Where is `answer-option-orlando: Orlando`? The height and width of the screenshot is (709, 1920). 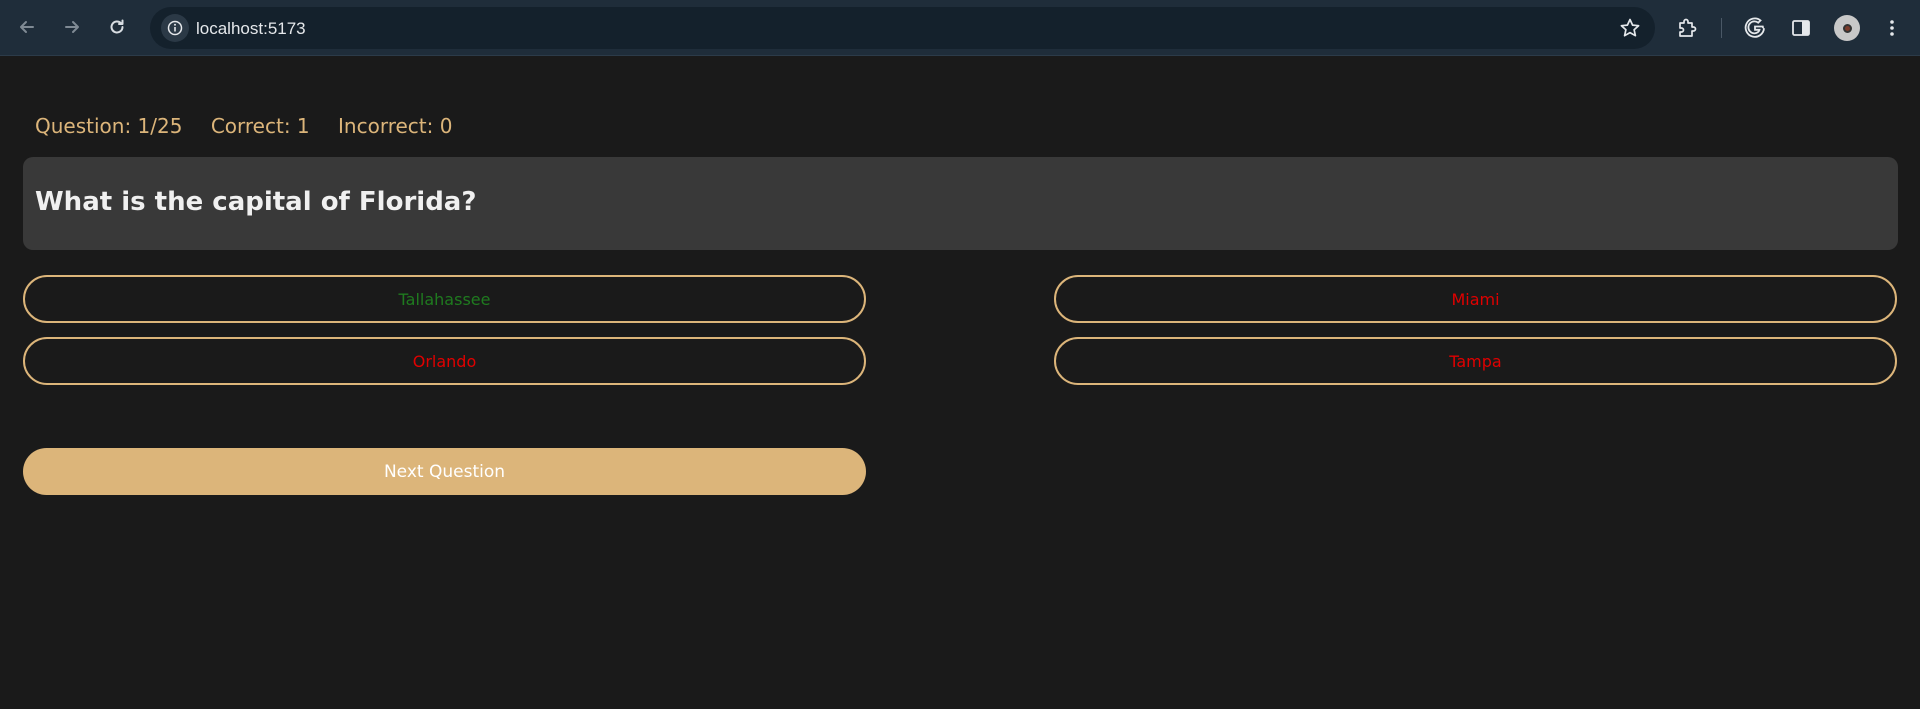 answer-option-orlando: Orlando is located at coordinates (444, 361).